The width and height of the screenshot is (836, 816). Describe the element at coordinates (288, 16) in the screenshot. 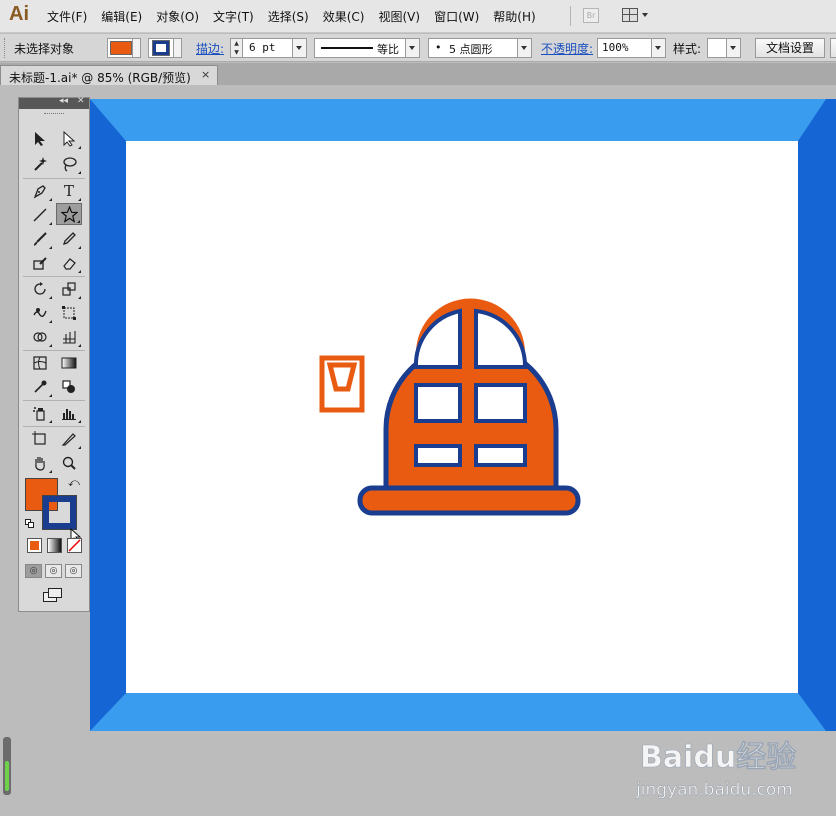

I see `menu-select: 选择(S)` at that location.